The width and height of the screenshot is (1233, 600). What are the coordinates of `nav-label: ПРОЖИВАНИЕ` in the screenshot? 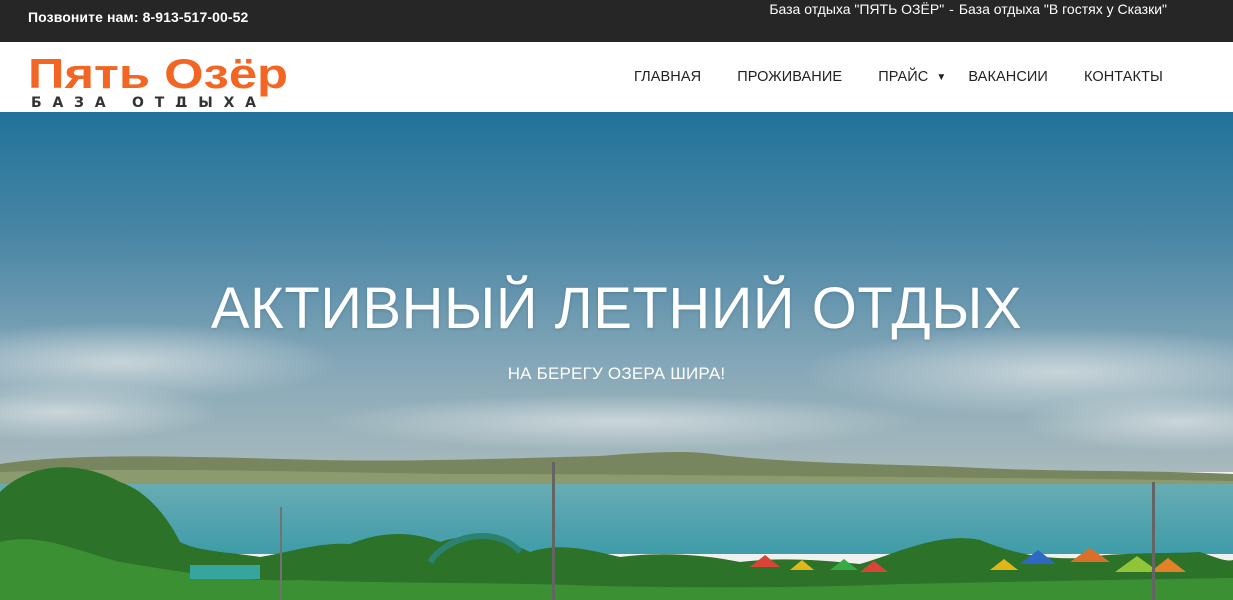 It's located at (790, 77).